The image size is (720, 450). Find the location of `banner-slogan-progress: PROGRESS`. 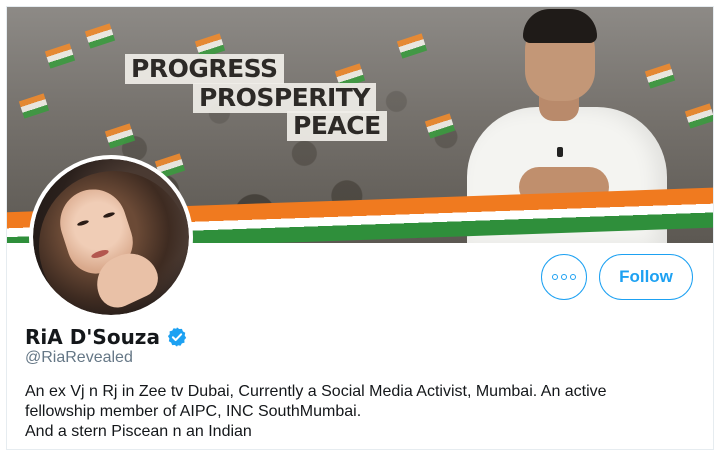

banner-slogan-progress: PROGRESS is located at coordinates (204, 69).